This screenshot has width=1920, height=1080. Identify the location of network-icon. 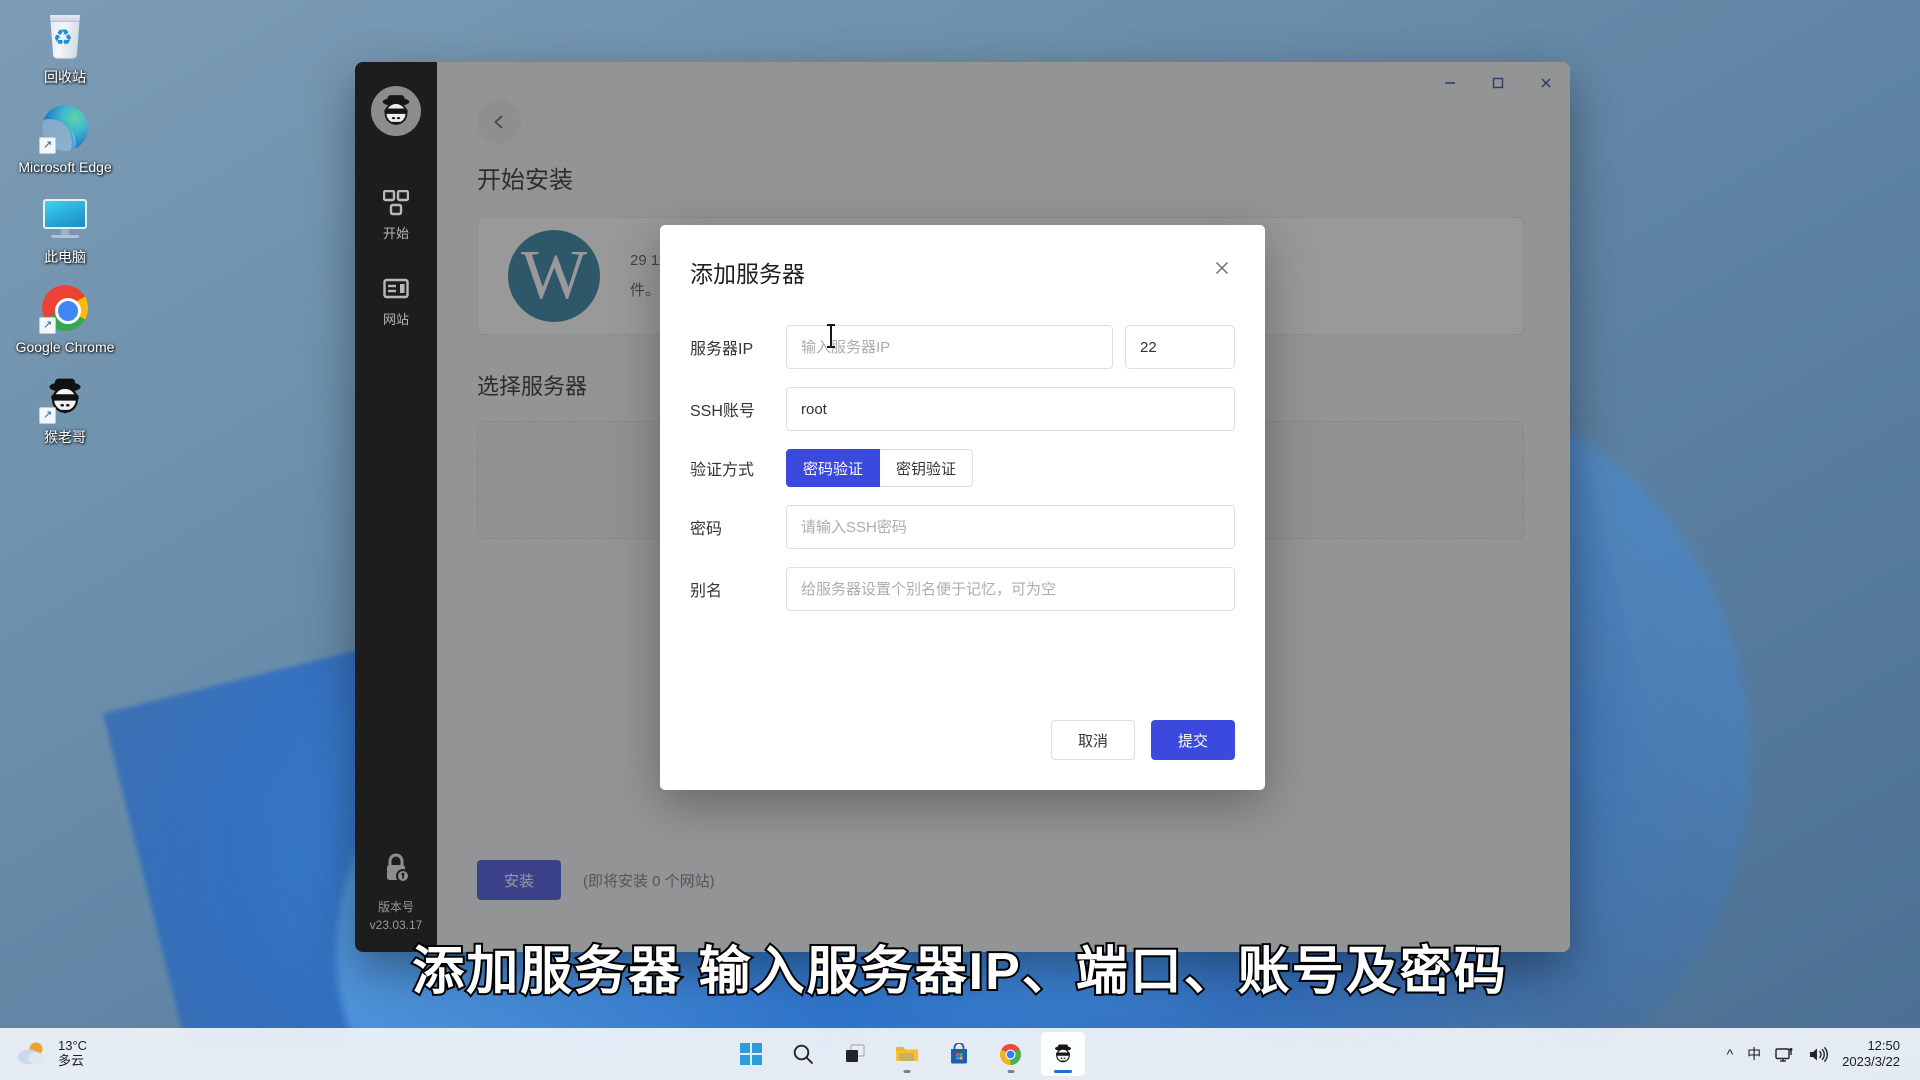
(1784, 1054).